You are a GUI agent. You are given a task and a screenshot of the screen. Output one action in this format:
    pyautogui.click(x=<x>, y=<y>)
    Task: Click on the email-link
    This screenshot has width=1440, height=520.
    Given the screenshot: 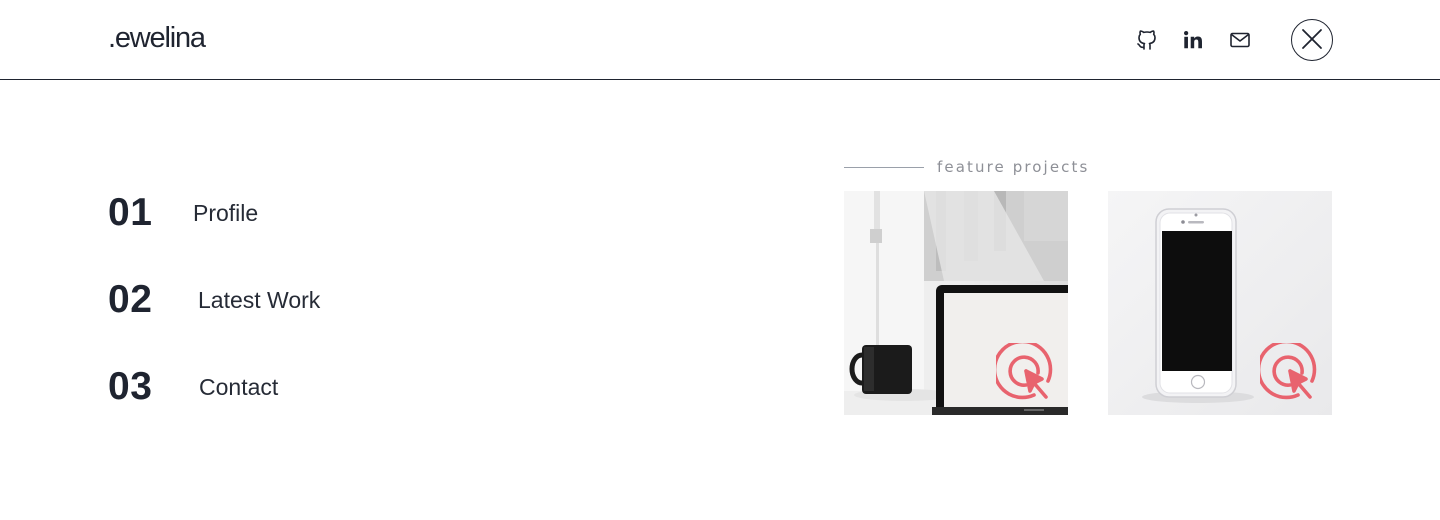 What is the action you would take?
    pyautogui.click(x=1240, y=40)
    